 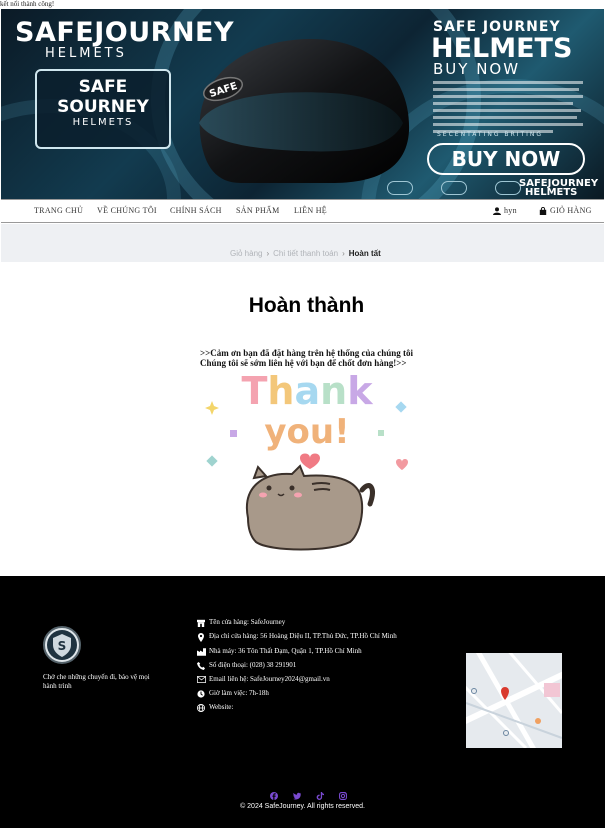 What do you see at coordinates (308, 391) in the screenshot?
I see `thank-text: Thank` at bounding box center [308, 391].